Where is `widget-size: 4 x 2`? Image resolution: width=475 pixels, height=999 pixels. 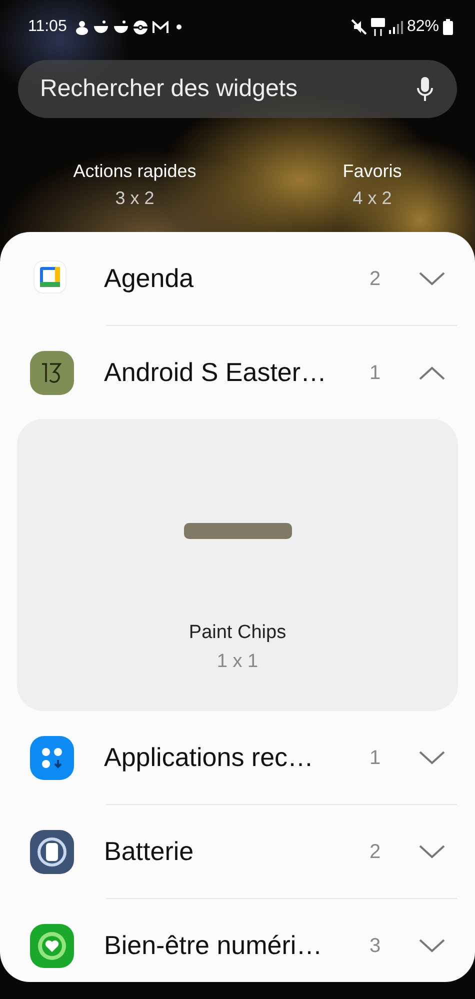
widget-size: 4 x 2 is located at coordinates (372, 198).